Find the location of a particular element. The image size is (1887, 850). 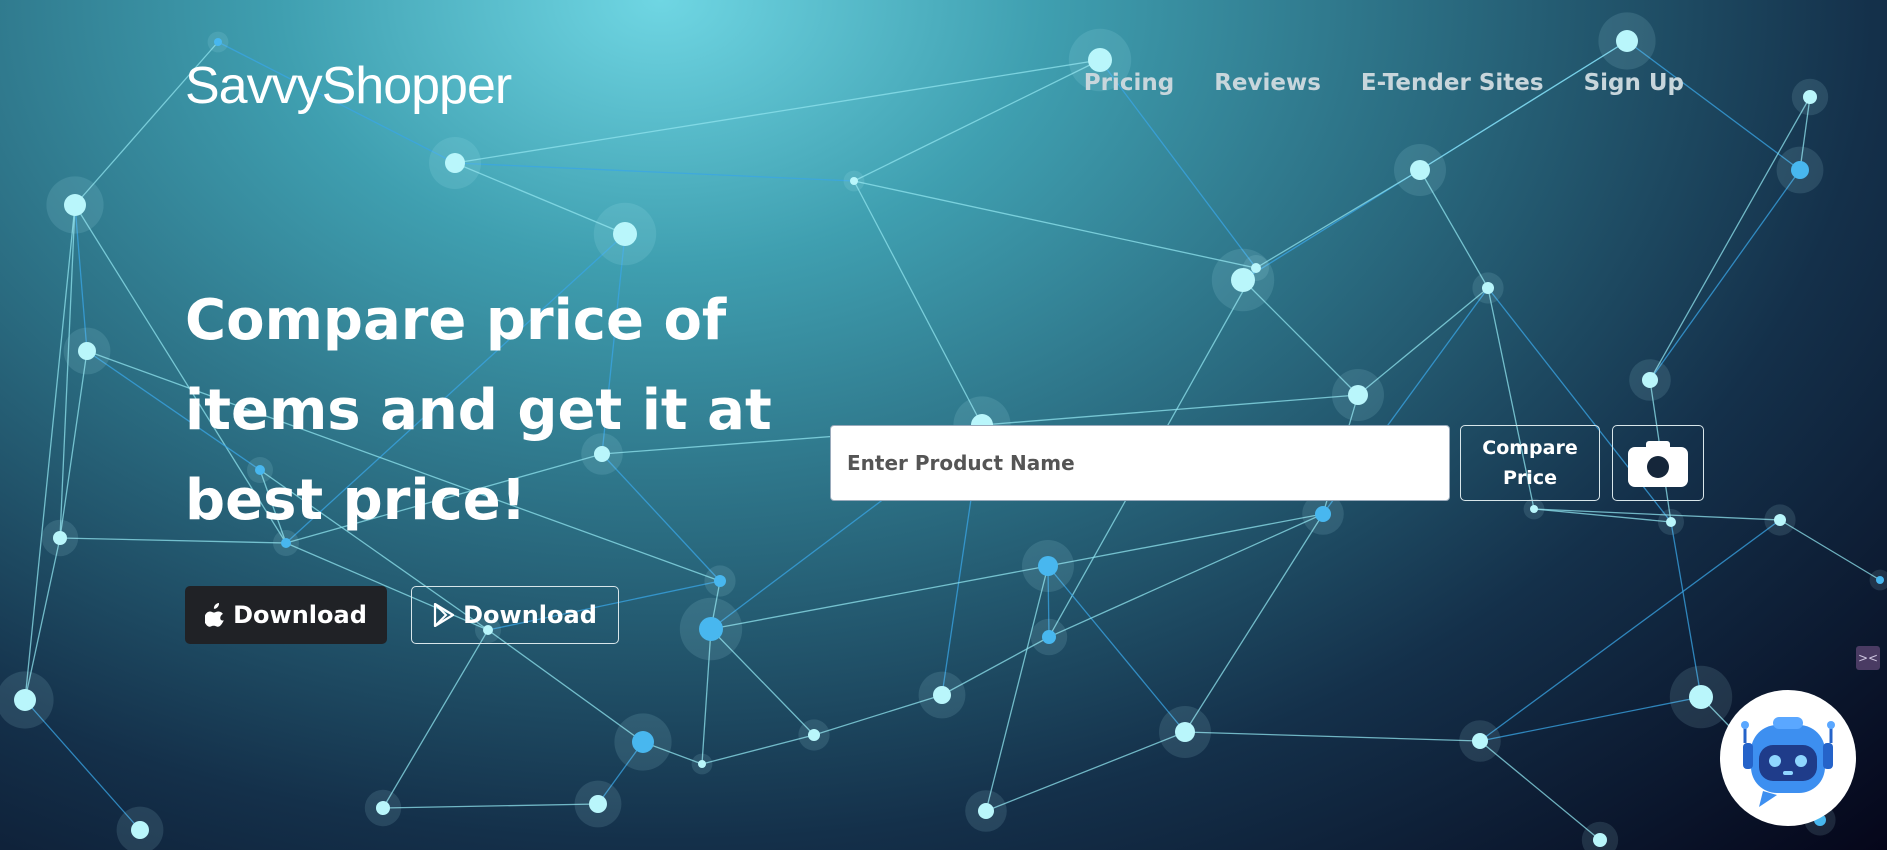

chatbot-button is located at coordinates (1788, 758).